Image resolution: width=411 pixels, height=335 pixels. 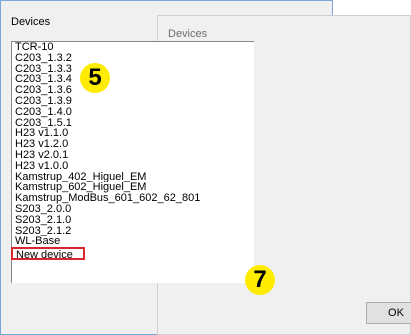 I want to click on list-item: H23 v1.1.0, so click(x=133, y=133).